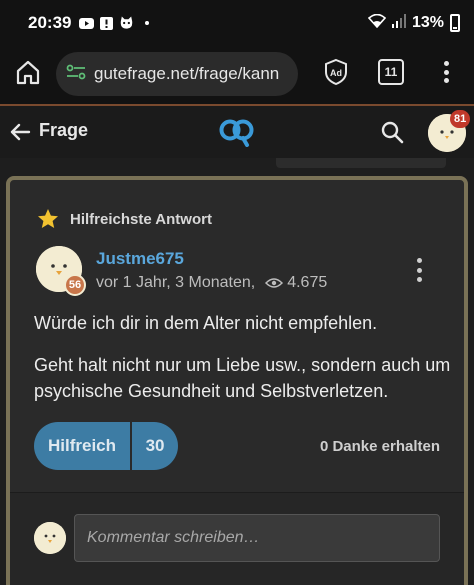 The width and height of the screenshot is (474, 585). I want to click on app-header: Frage 81, so click(237, 132).